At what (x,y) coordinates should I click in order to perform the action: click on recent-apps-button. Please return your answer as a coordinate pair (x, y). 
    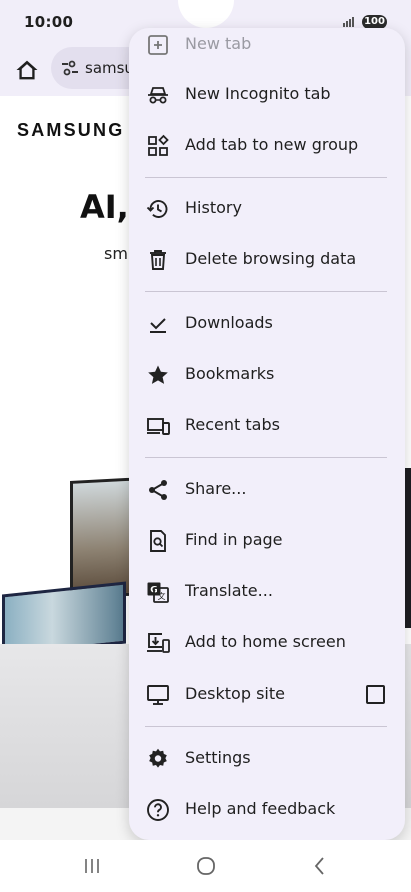
    Looking at the image, I should click on (92, 866).